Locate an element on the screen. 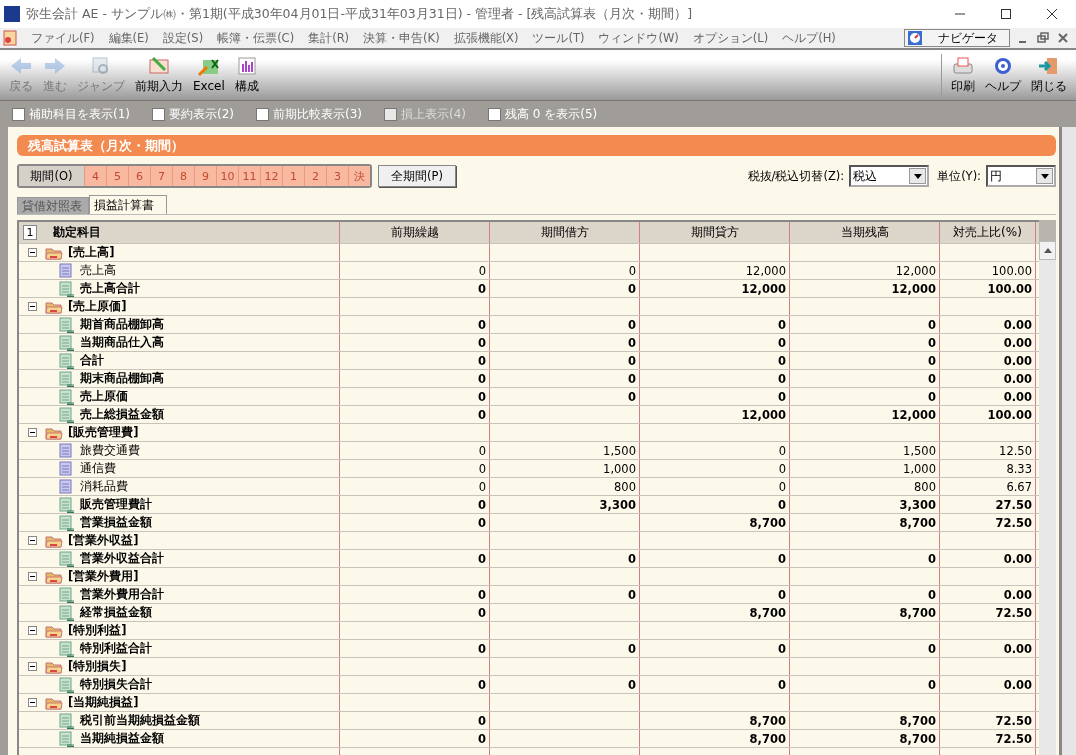 The height and width of the screenshot is (755, 1076). month-button: 6 is located at coordinates (139, 176).